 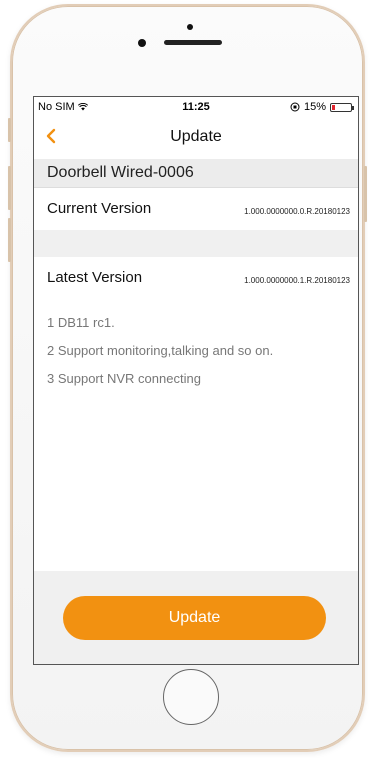 I want to click on latest-version-value: 1.000.0000000.1.R.20180123, so click(x=297, y=280).